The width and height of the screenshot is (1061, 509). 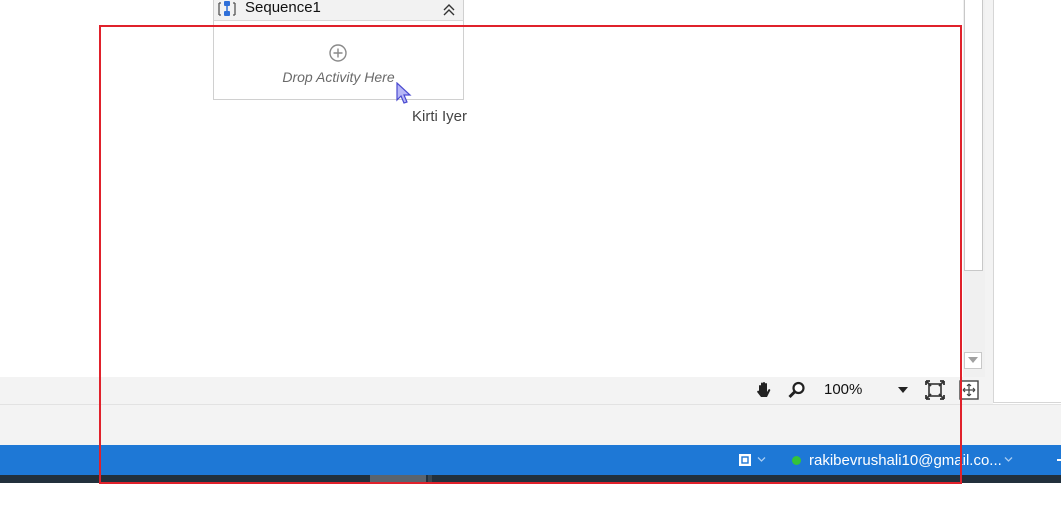 I want to click on panel-gap, so click(x=989, y=202).